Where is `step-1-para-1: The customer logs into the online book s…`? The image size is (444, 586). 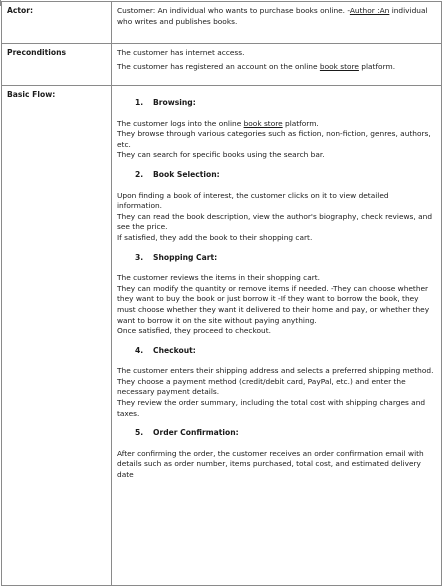 step-1-para-1: The customer logs into the online book s… is located at coordinates (276, 124).